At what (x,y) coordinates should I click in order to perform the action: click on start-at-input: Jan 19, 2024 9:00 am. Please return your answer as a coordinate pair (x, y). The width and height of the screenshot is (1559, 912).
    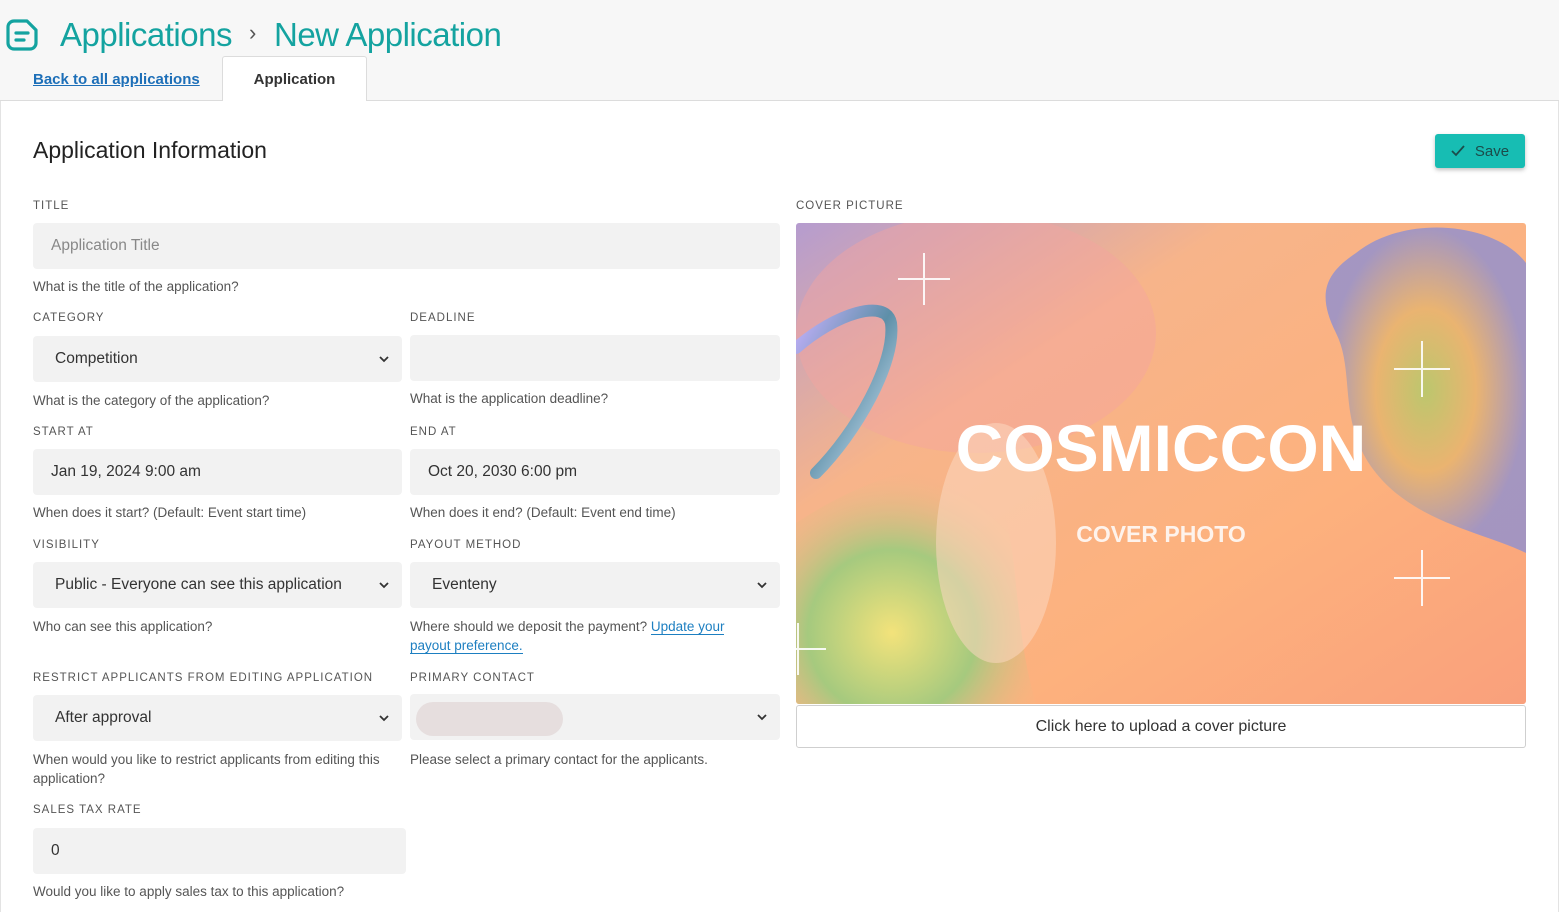
    Looking at the image, I should click on (217, 472).